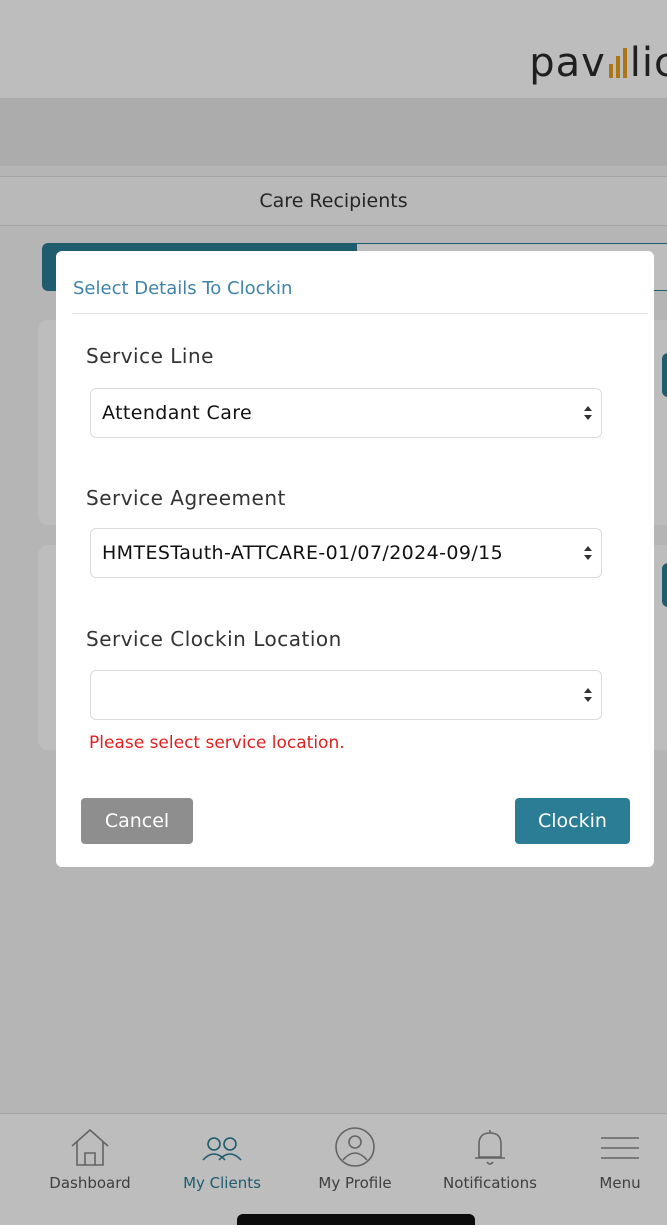 This screenshot has width=667, height=1225. Describe the element at coordinates (346, 695) in the screenshot. I see `service-location-select` at that location.